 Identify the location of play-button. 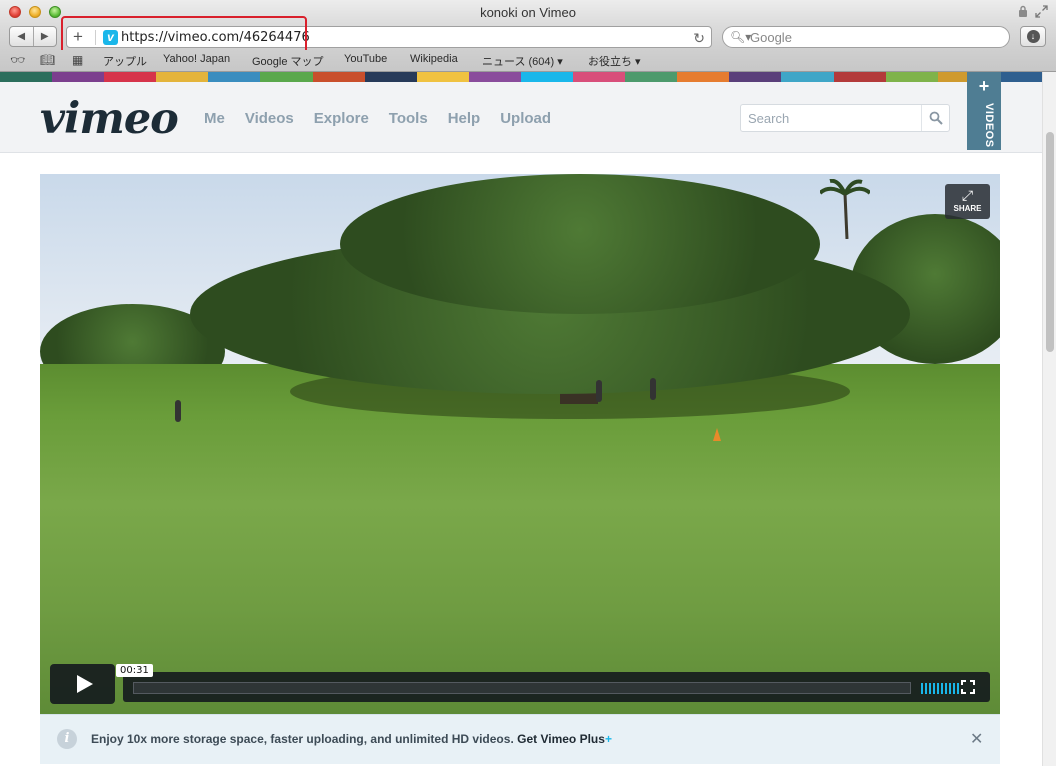
(82, 684).